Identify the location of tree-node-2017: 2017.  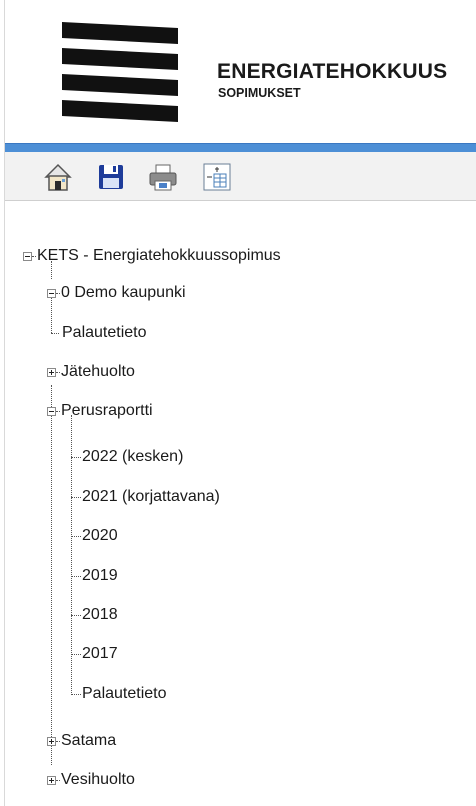
(100, 654).